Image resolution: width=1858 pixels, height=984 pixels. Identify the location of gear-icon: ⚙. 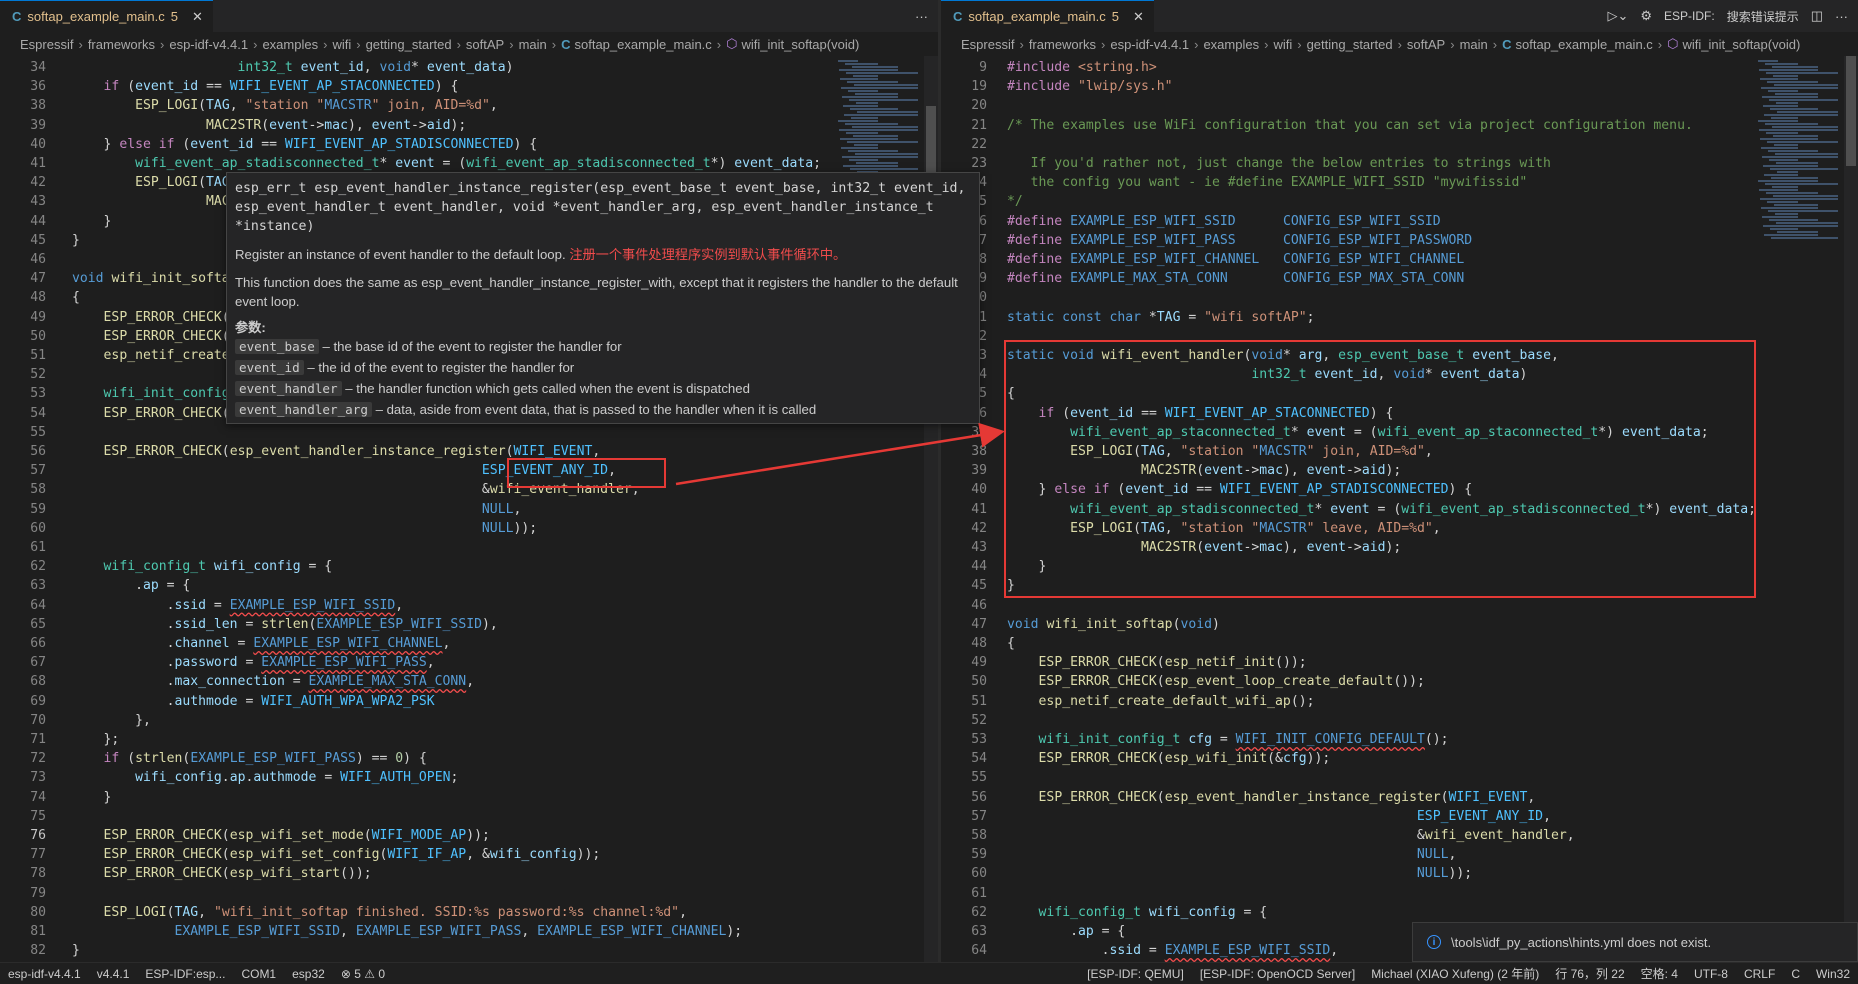
(1646, 16).